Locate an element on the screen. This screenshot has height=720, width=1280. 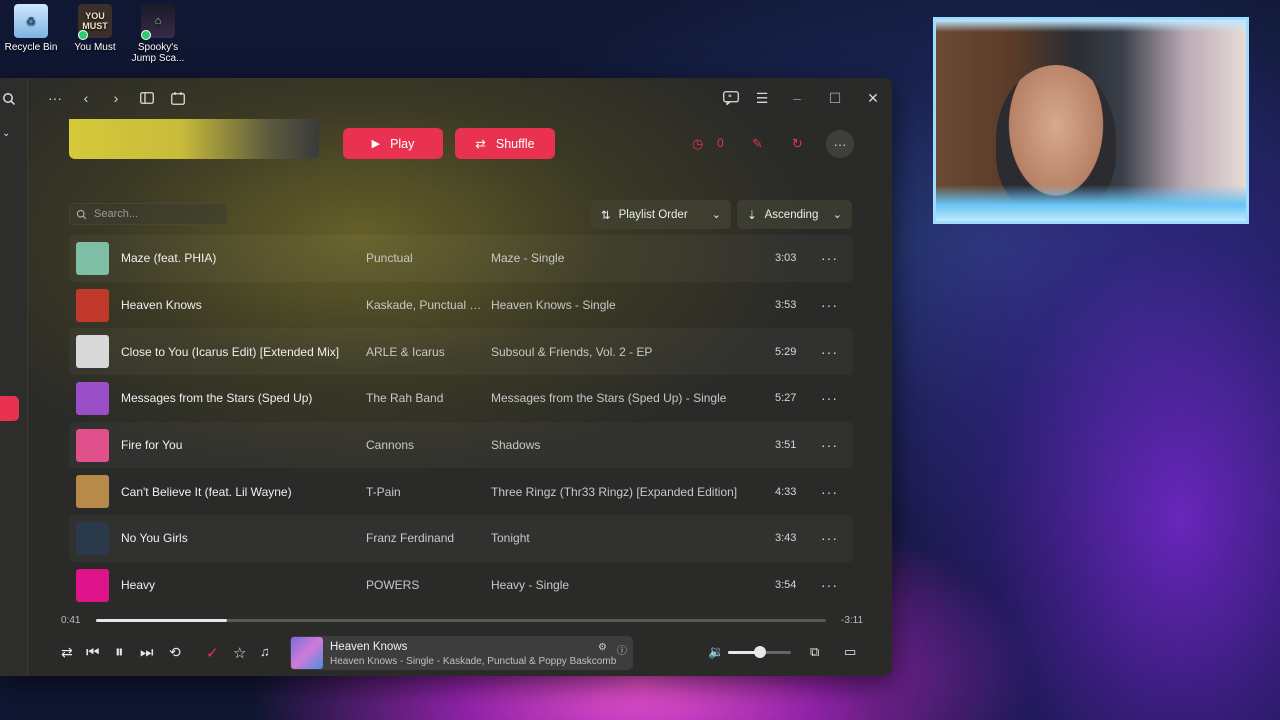
add-to-queue-icon: ♫ is located at coordinates (265, 651).